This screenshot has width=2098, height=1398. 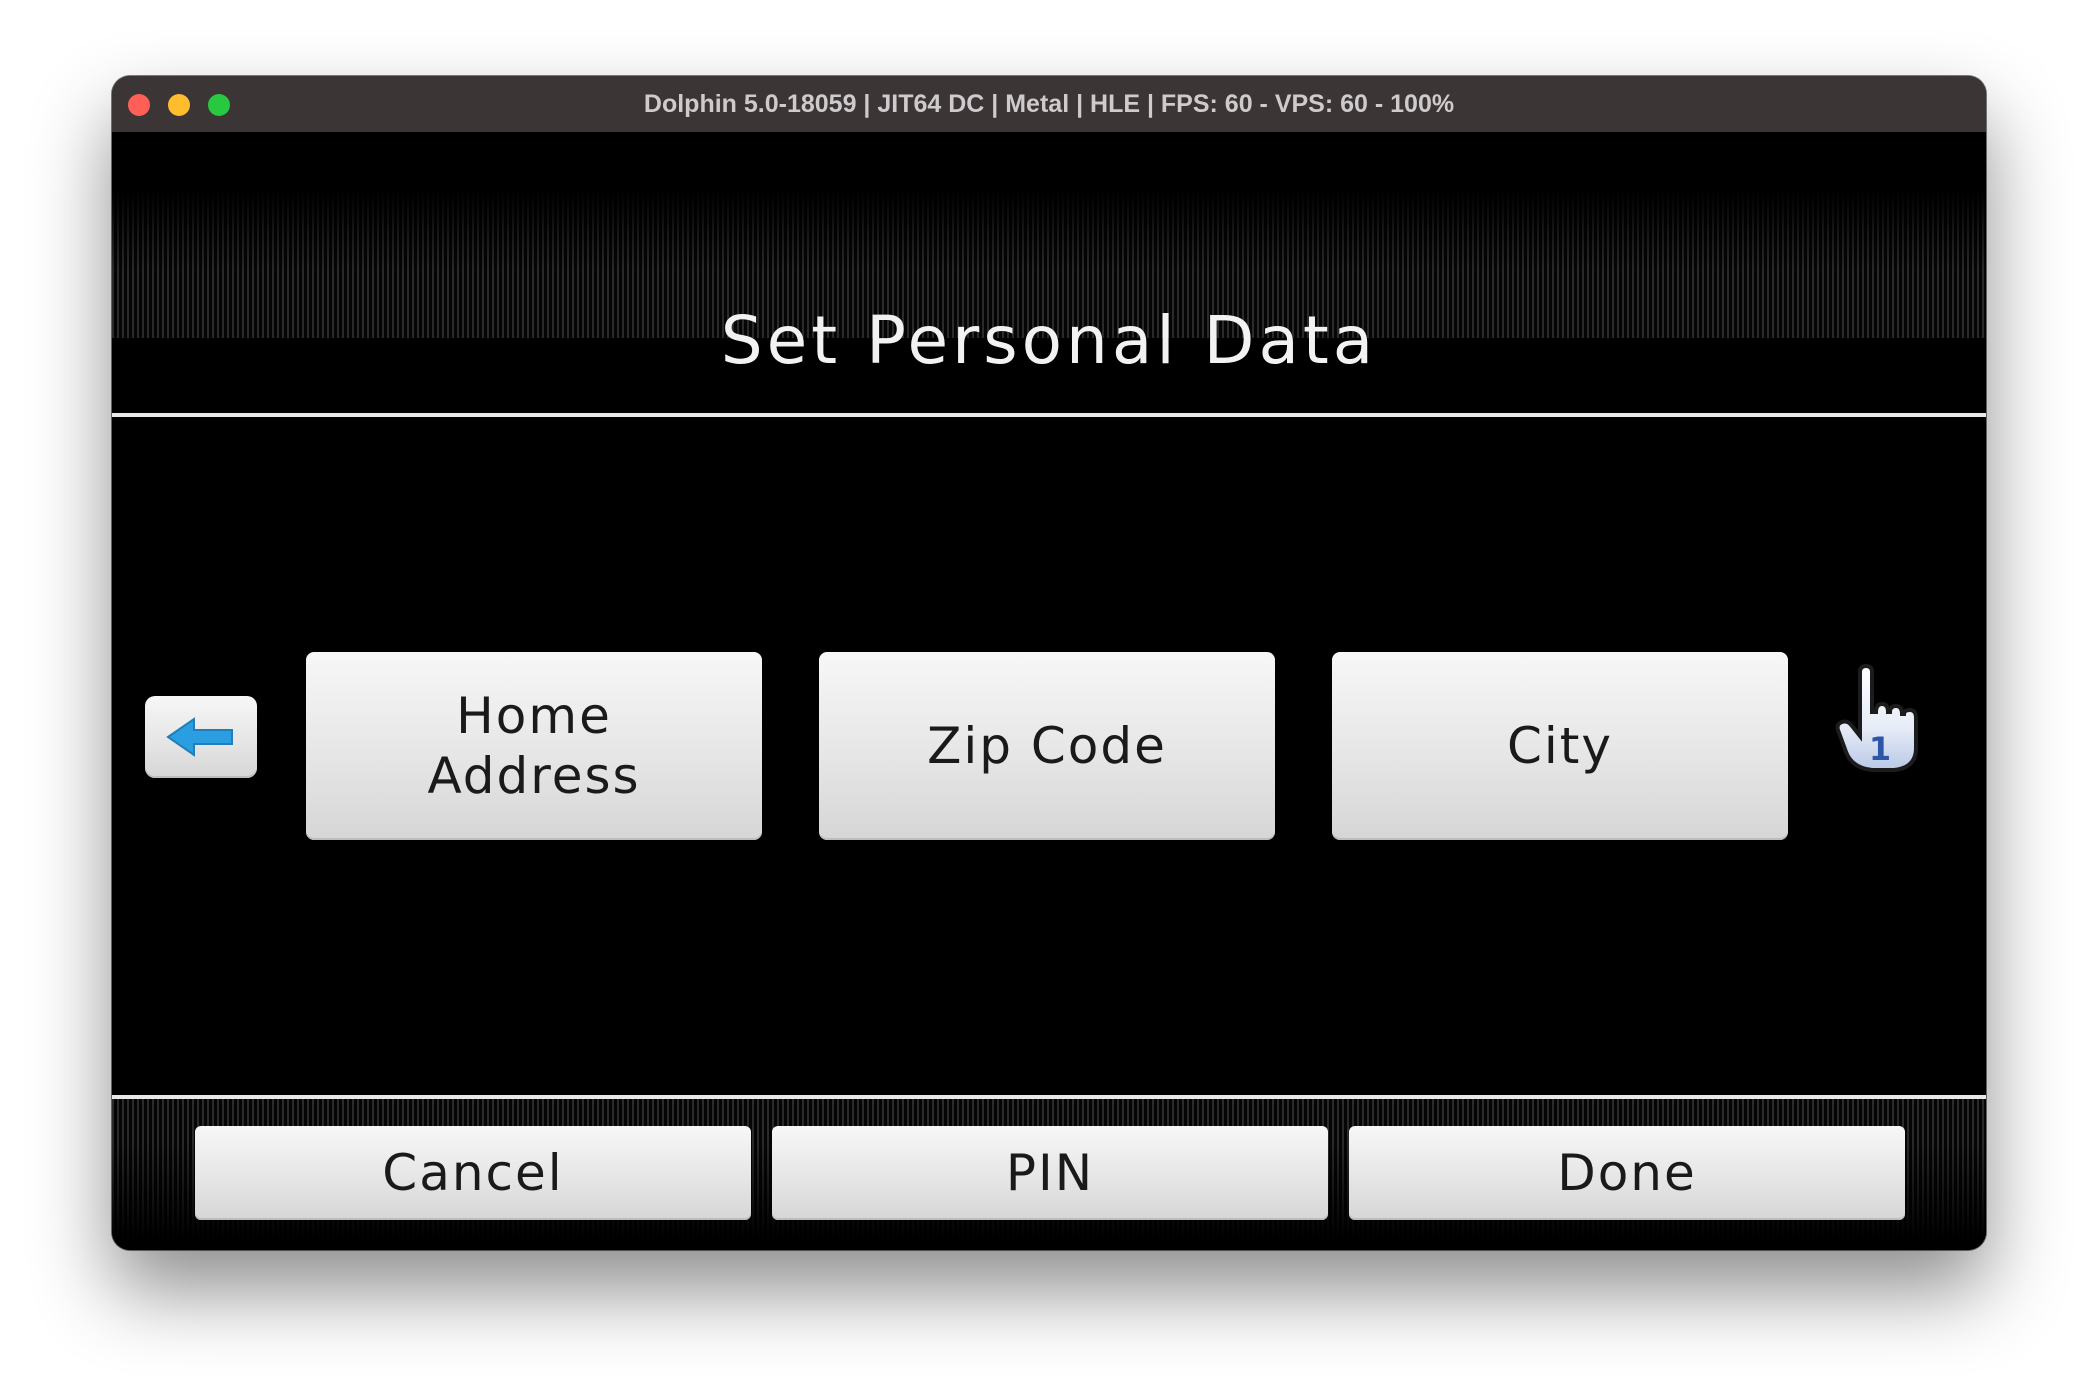 I want to click on city-button: City, so click(x=1560, y=746).